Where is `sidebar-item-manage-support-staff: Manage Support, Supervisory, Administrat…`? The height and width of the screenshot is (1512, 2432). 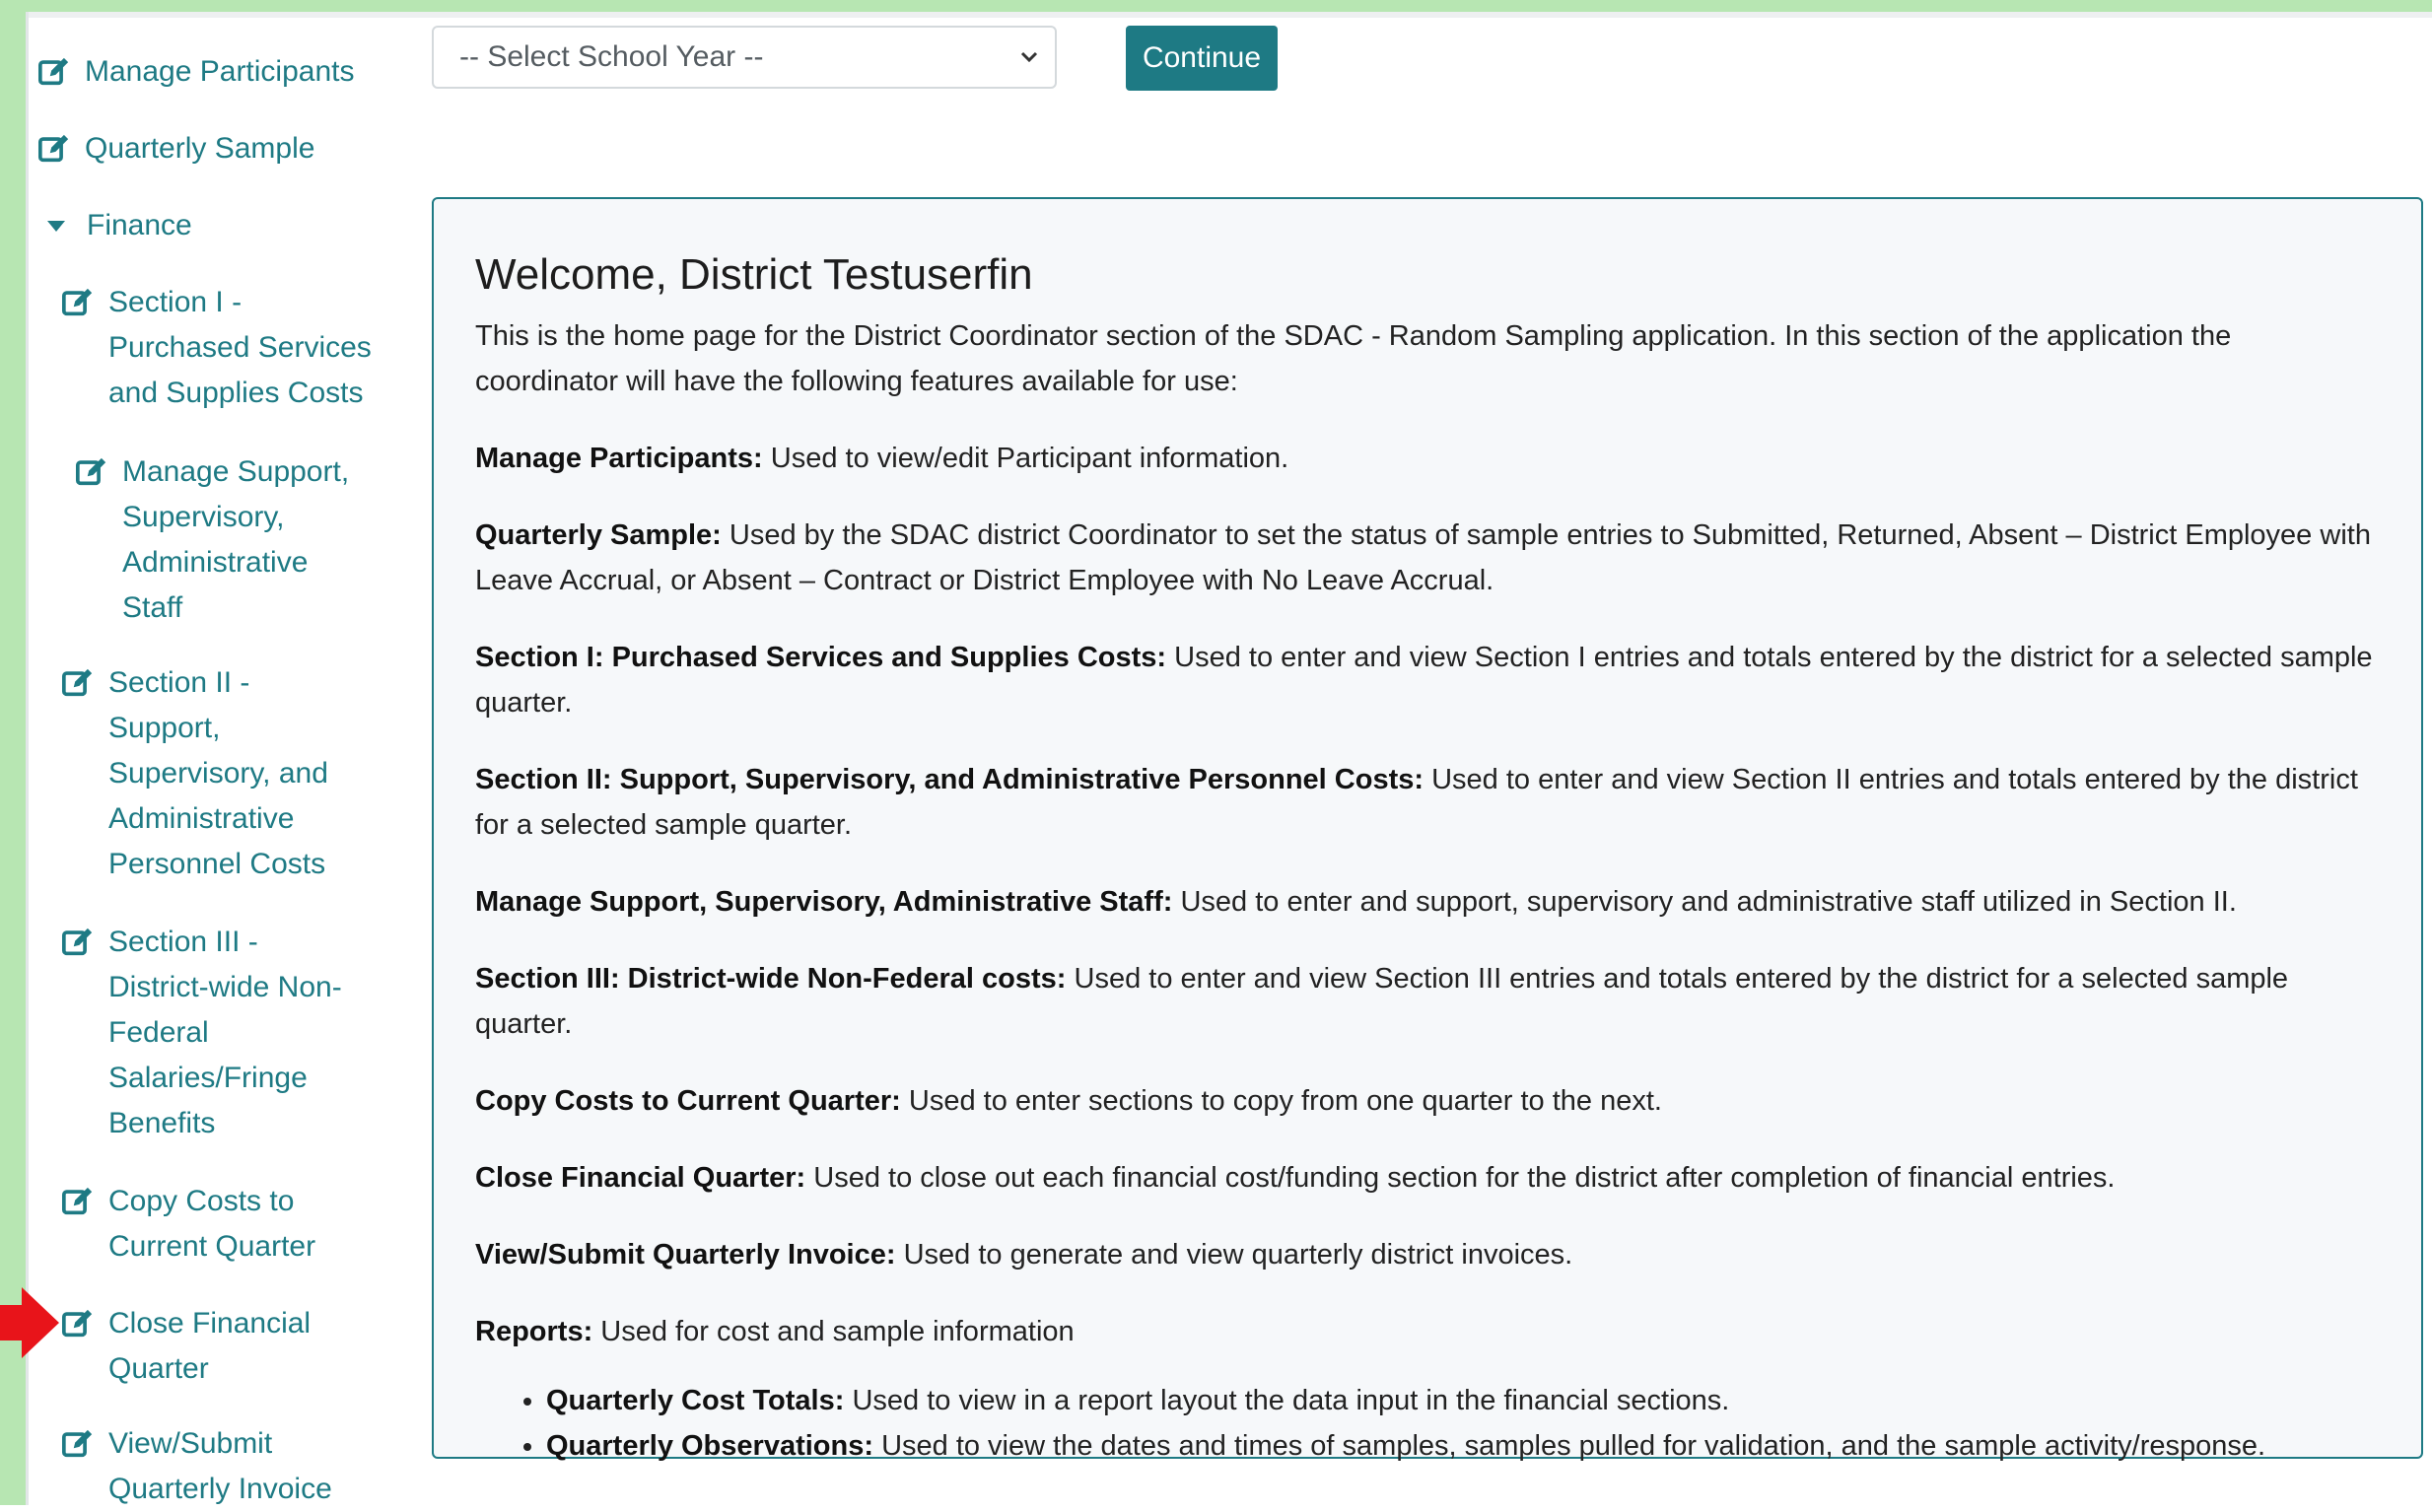
sidebar-item-manage-support-staff: Manage Support, Supervisory, Administrat… is located at coordinates (212, 540).